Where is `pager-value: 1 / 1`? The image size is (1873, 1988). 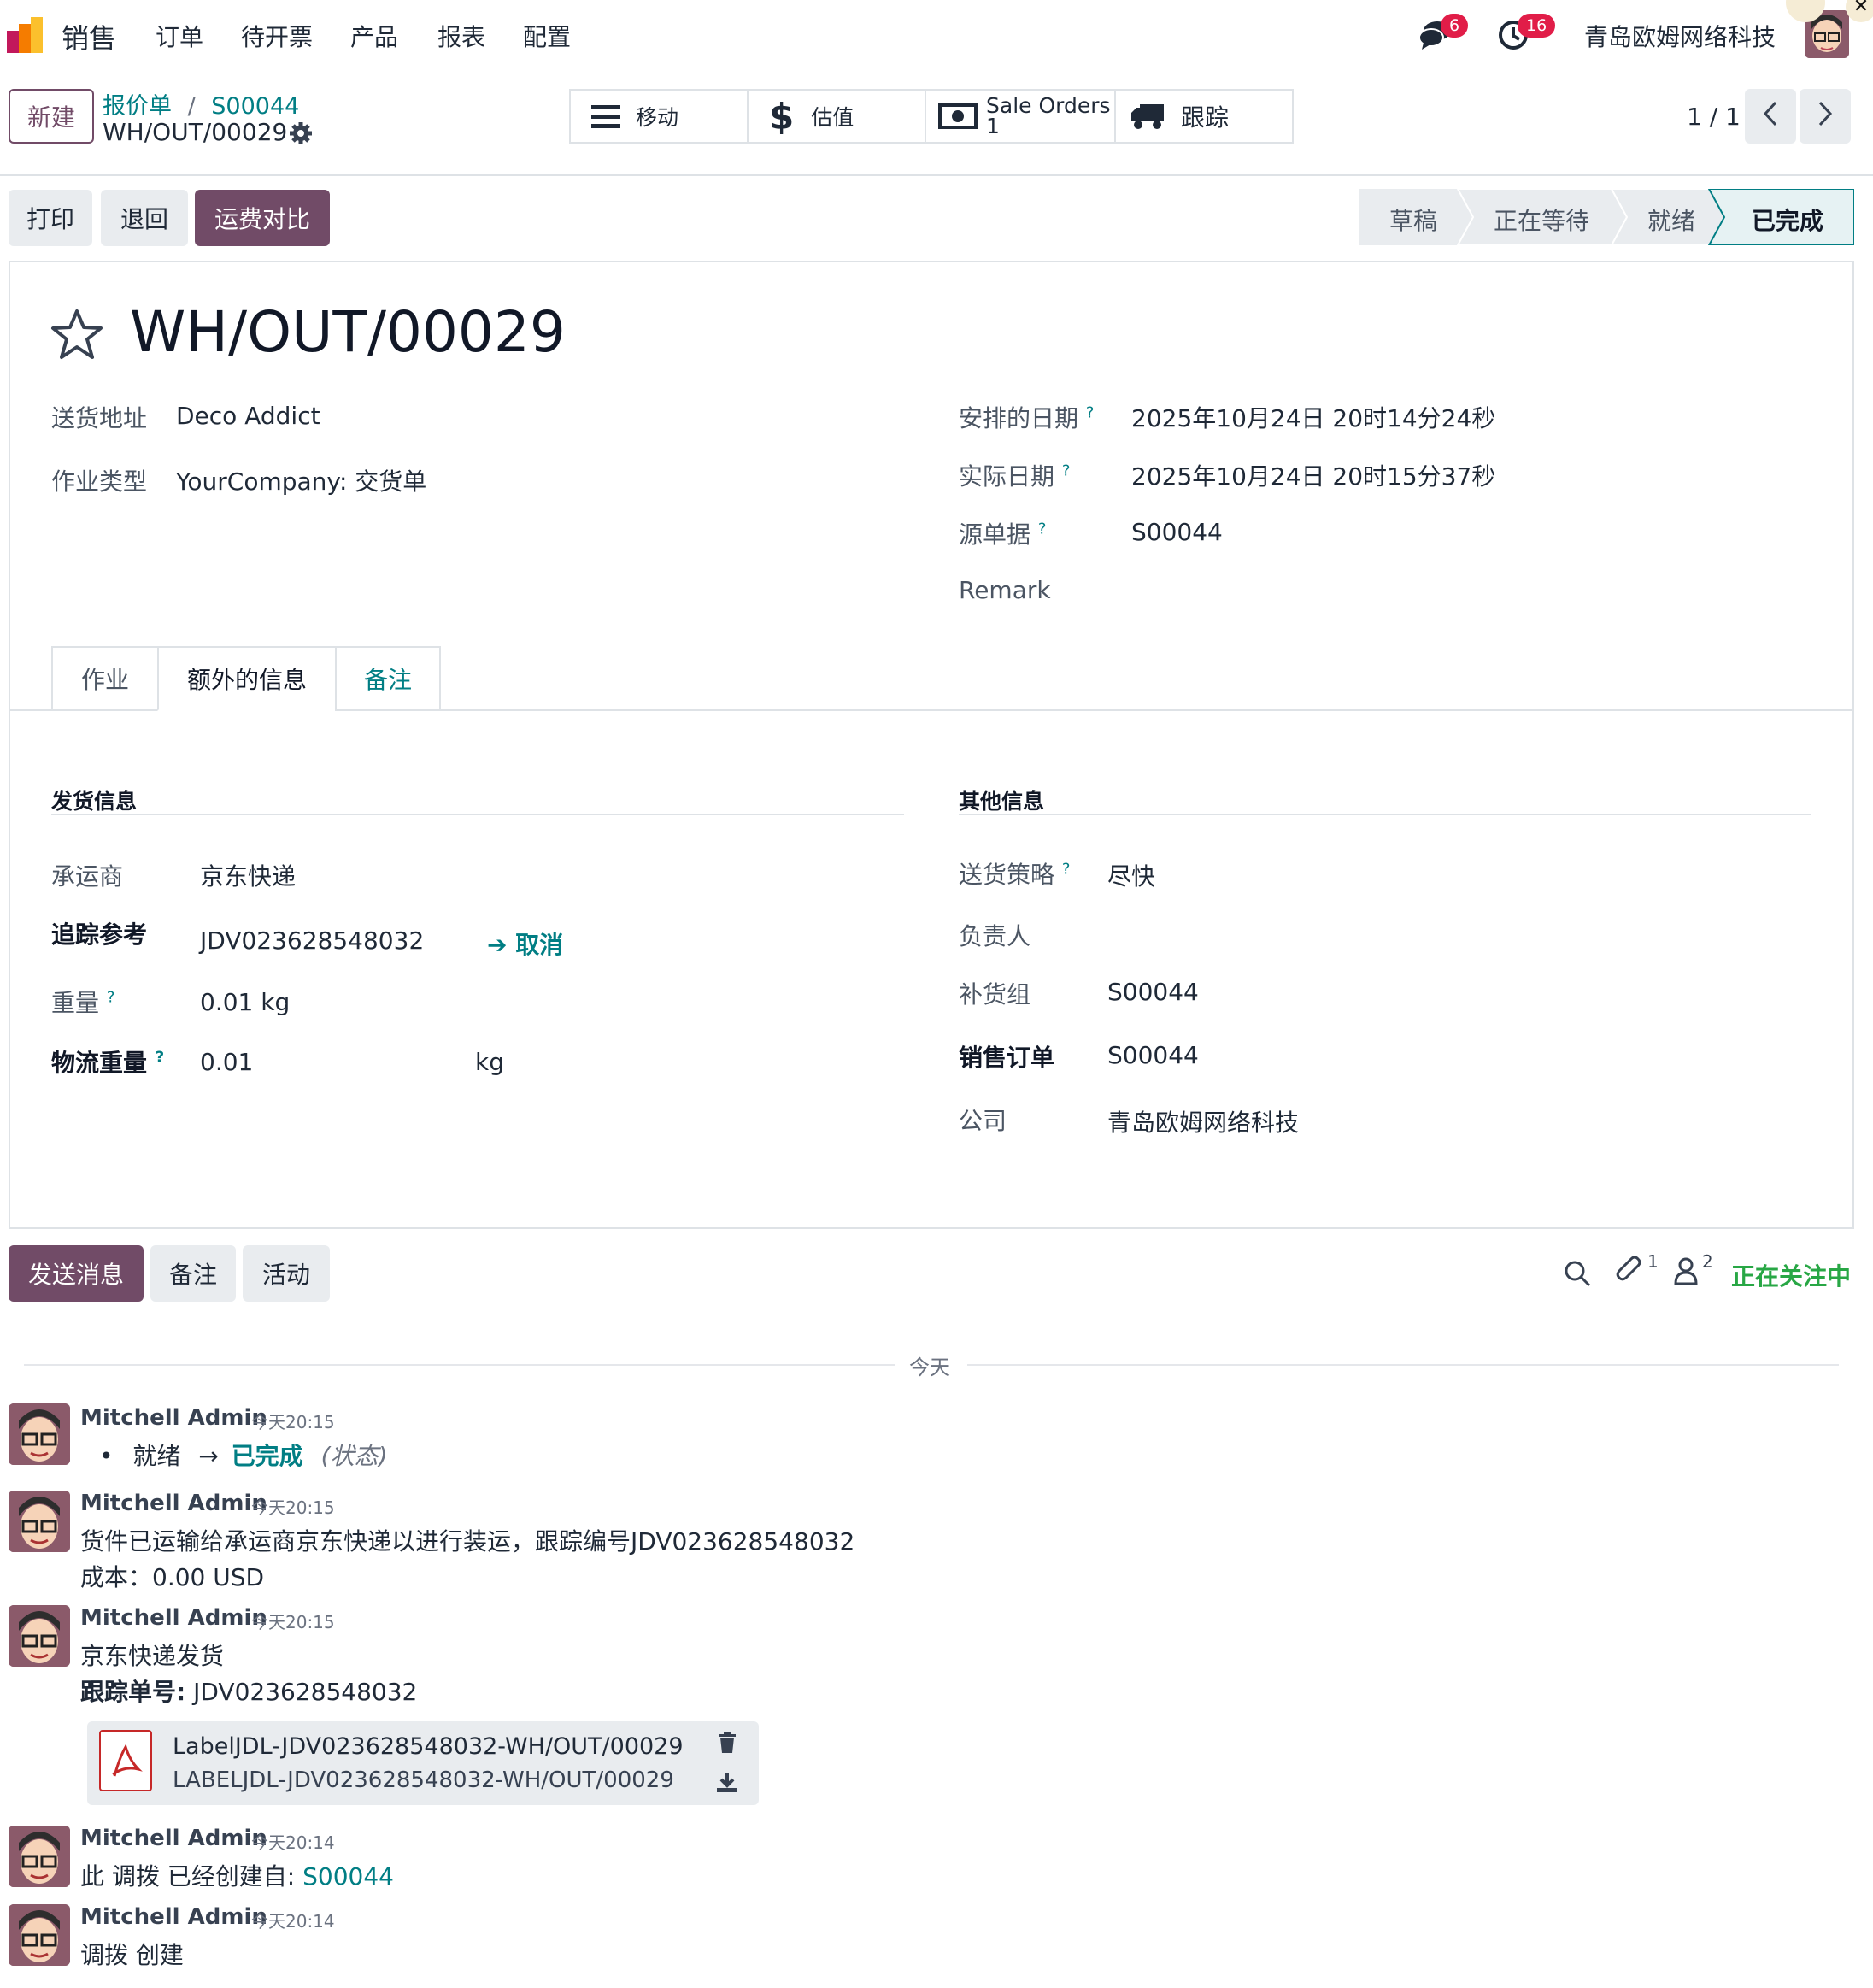
pager-value: 1 / 1 is located at coordinates (1714, 117).